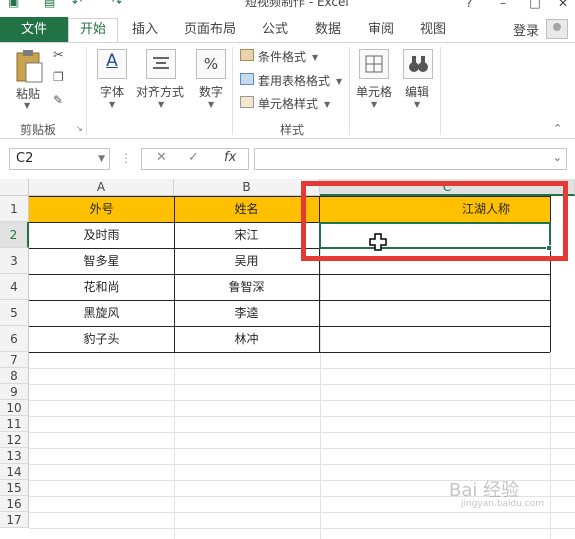 The image size is (575, 539). Describe the element at coordinates (526, 29) in the screenshot. I see `login-link: 登录` at that location.